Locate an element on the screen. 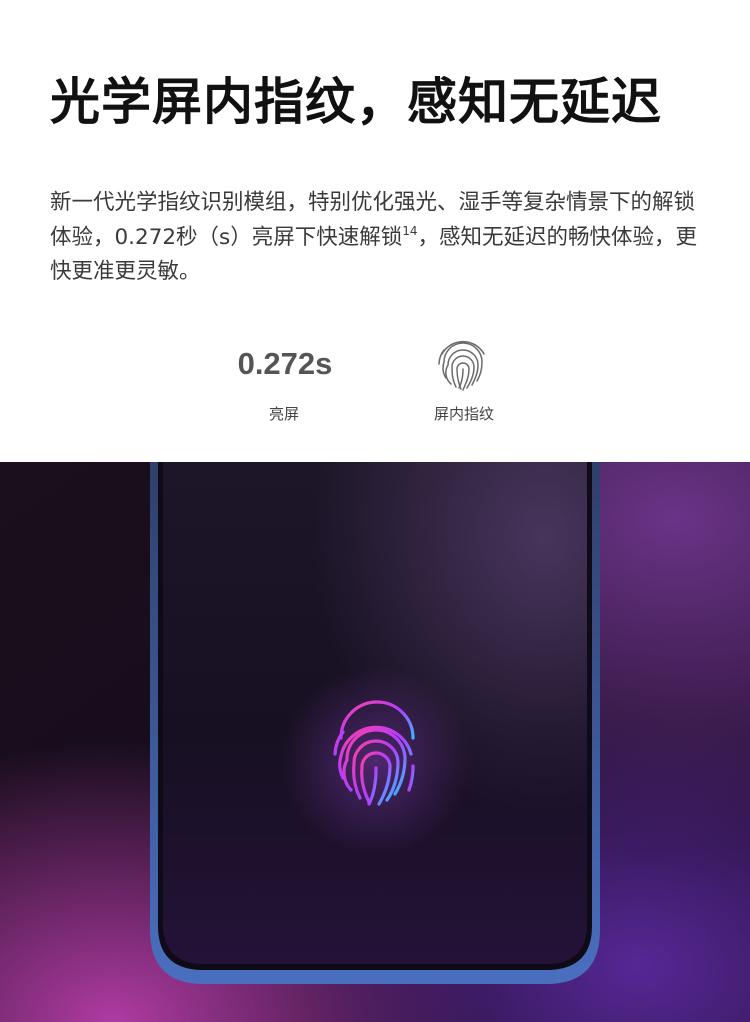 The image size is (750, 1022). screen-on-label: 亮屏 is located at coordinates (283, 414).